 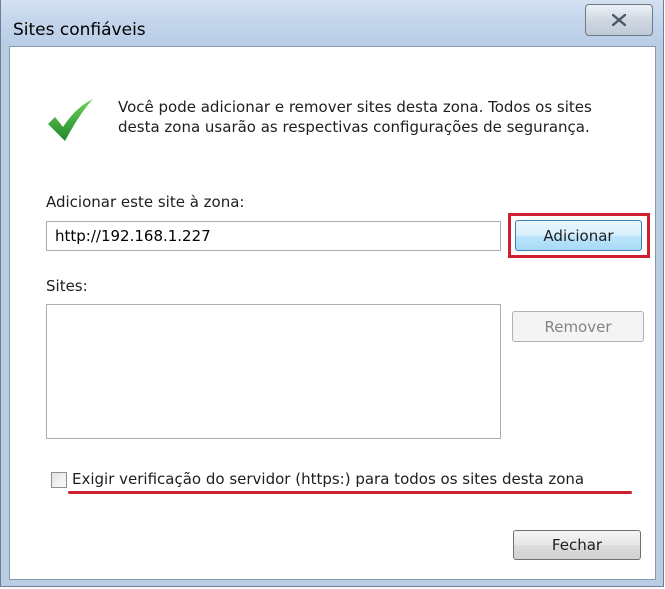 What do you see at coordinates (79, 30) in the screenshot?
I see `window-title: Sites confiáveis` at bounding box center [79, 30].